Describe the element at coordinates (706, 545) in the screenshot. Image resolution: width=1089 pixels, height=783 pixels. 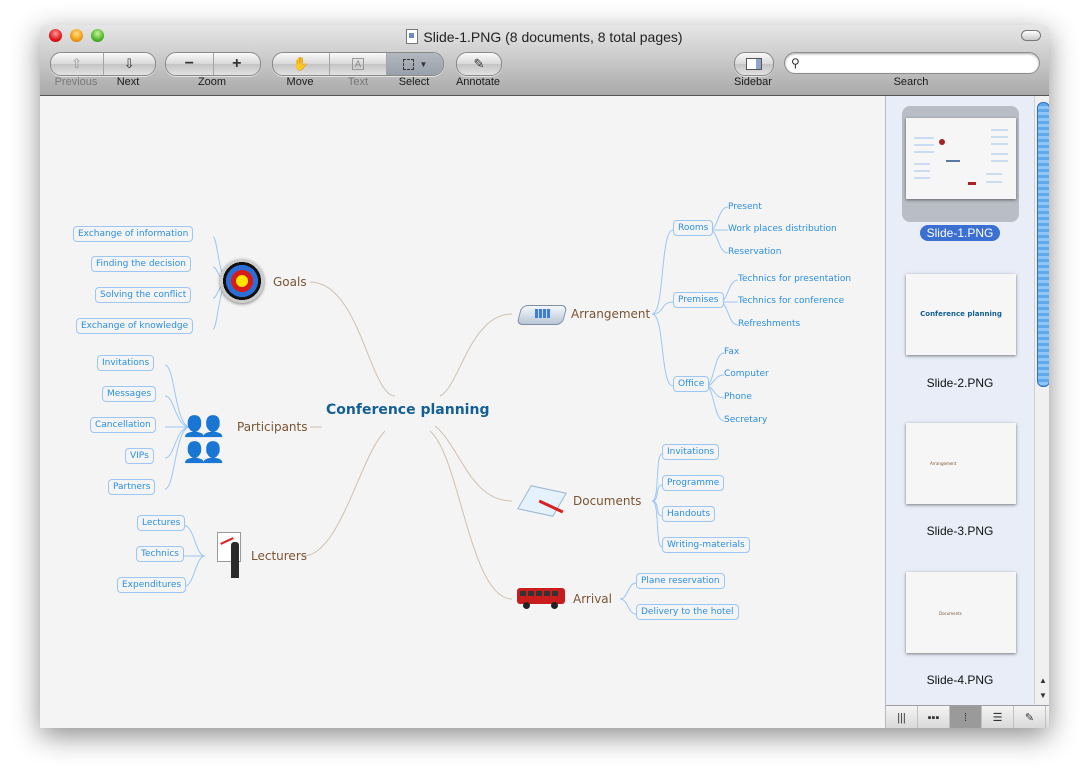
I see `node-writing-materials: Writing-materials` at that location.